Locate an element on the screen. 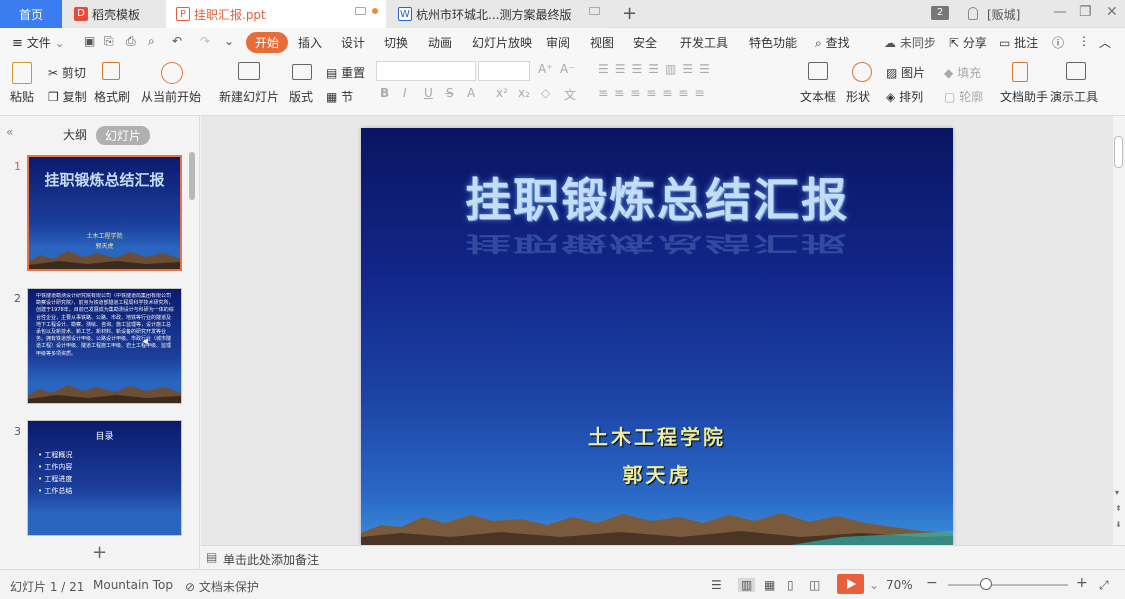 The image size is (1125, 599). zoom-slider-knob is located at coordinates (986, 584).